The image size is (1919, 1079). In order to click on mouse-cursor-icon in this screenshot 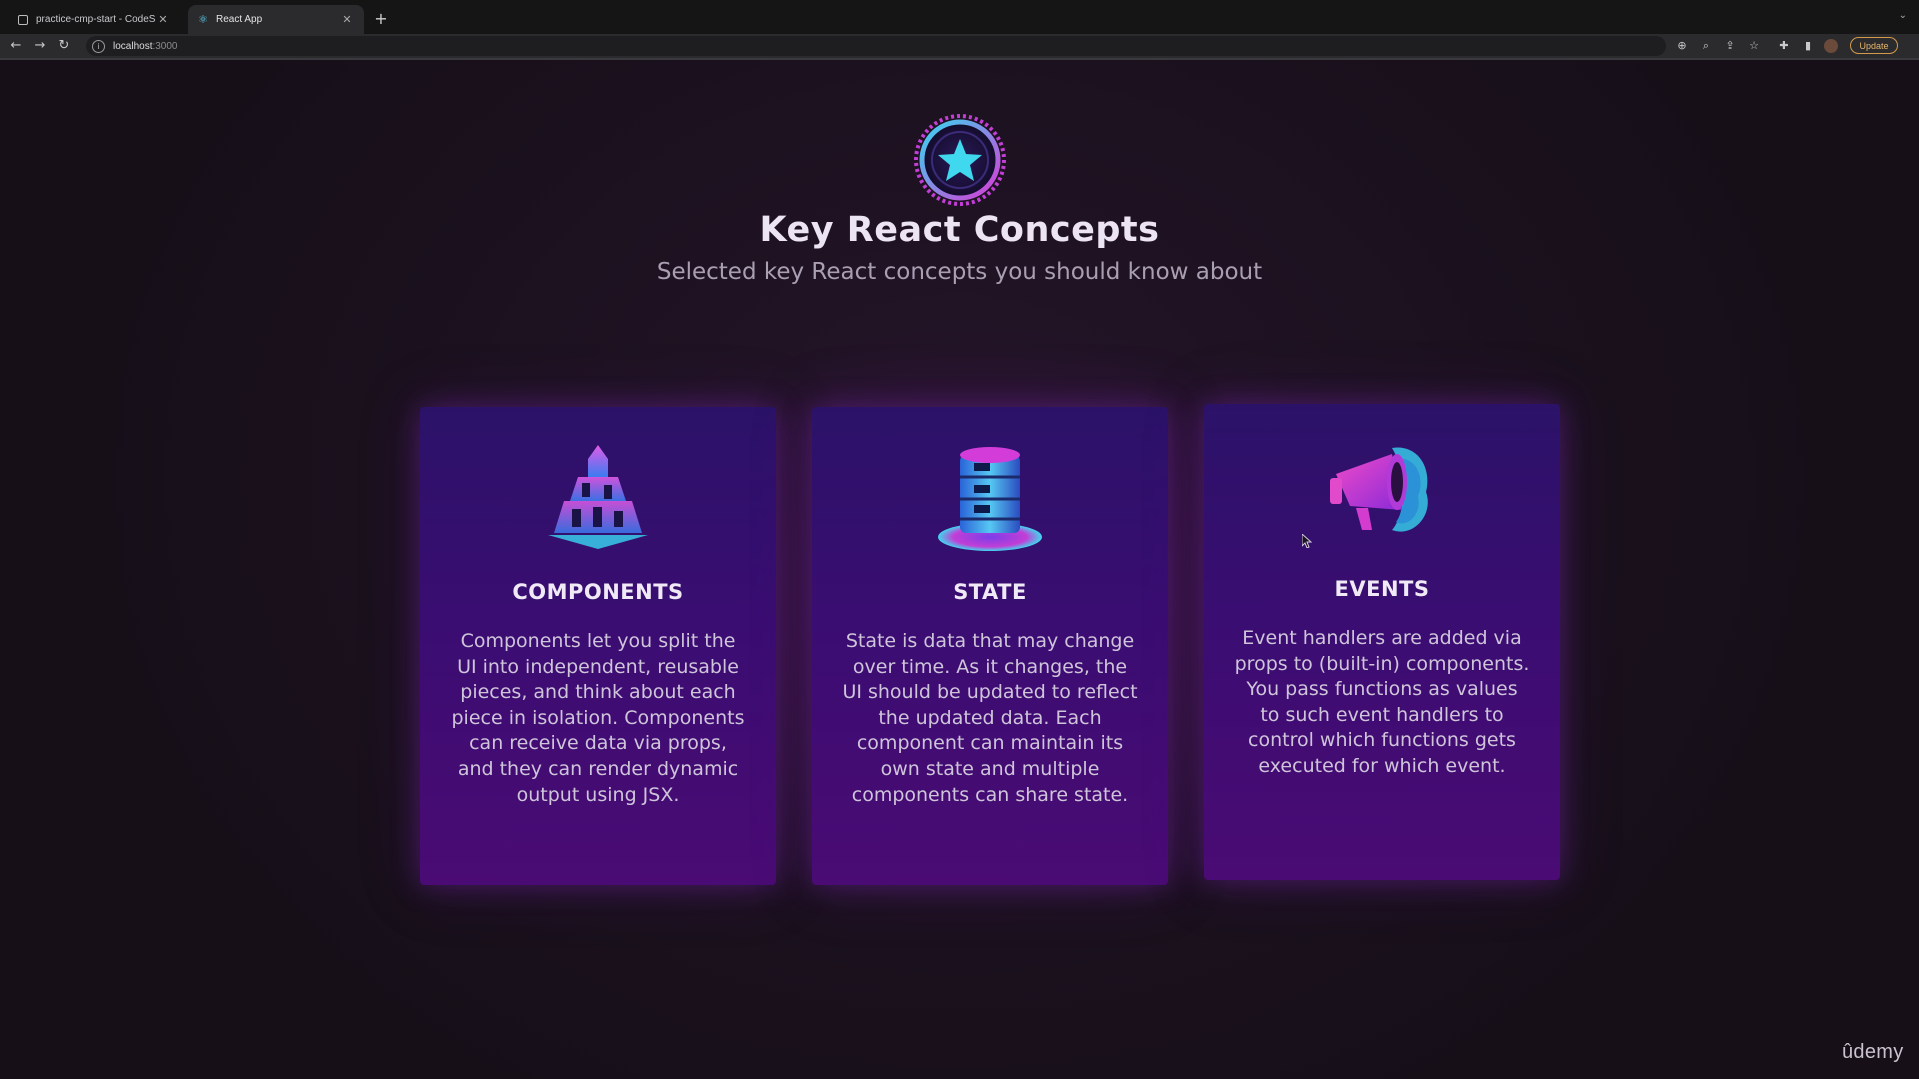, I will do `click(1307, 541)`.